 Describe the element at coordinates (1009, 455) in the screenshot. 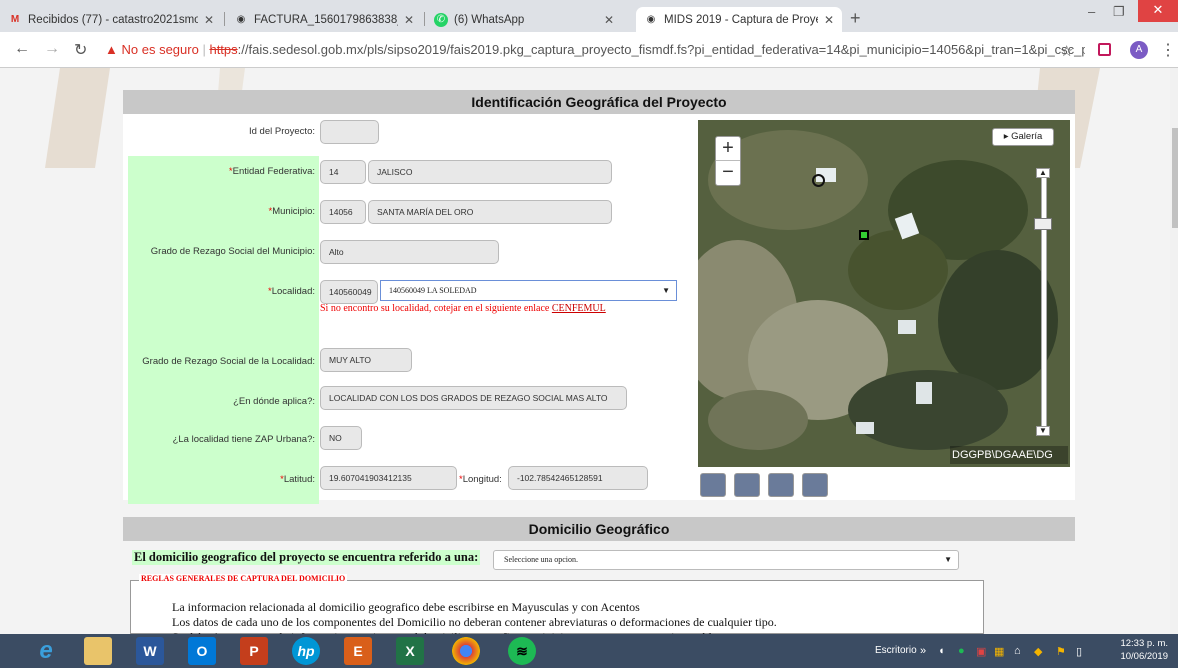

I see `map-attribution: DGGPB\DGAAE\DG` at that location.